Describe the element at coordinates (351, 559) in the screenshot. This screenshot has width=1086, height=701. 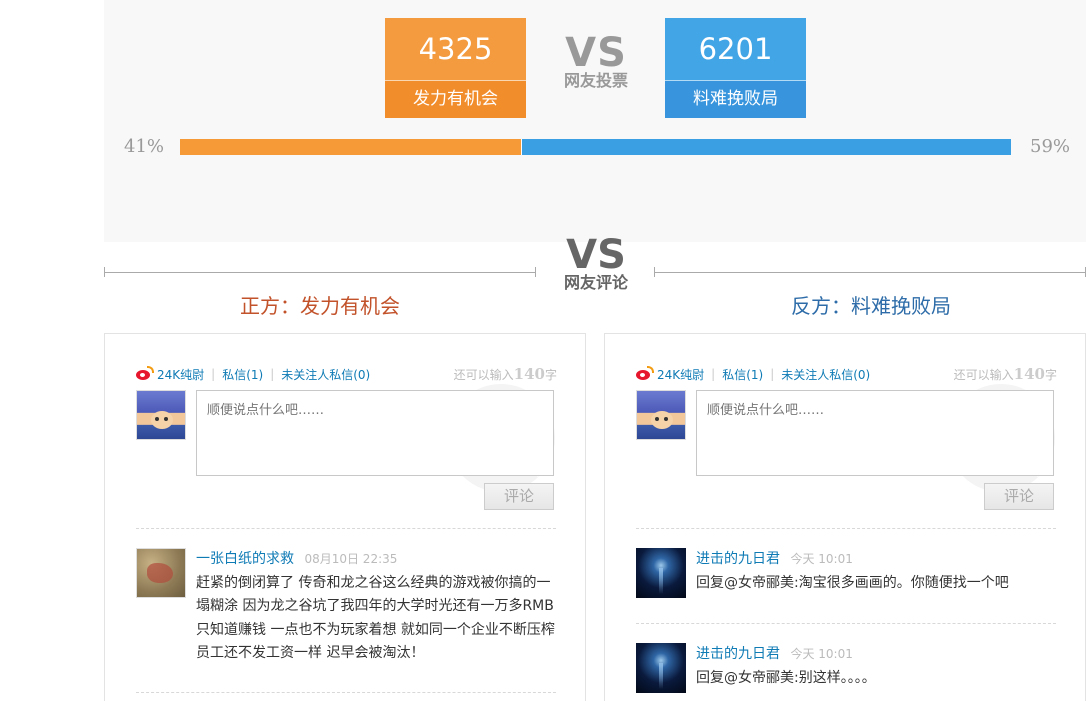
I see `comment-time: 08月10日 22:35` at that location.